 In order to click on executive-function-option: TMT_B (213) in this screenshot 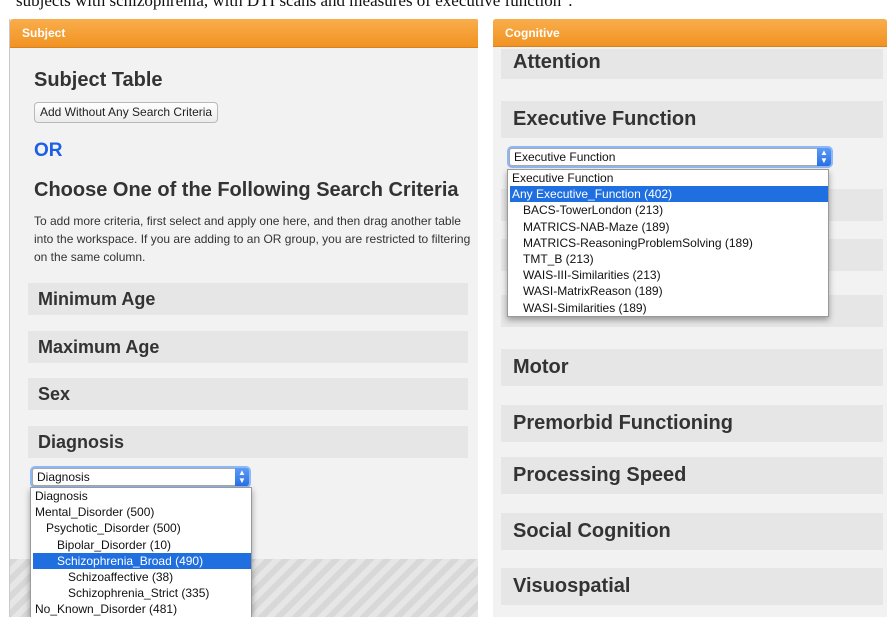, I will do `click(669, 259)`.